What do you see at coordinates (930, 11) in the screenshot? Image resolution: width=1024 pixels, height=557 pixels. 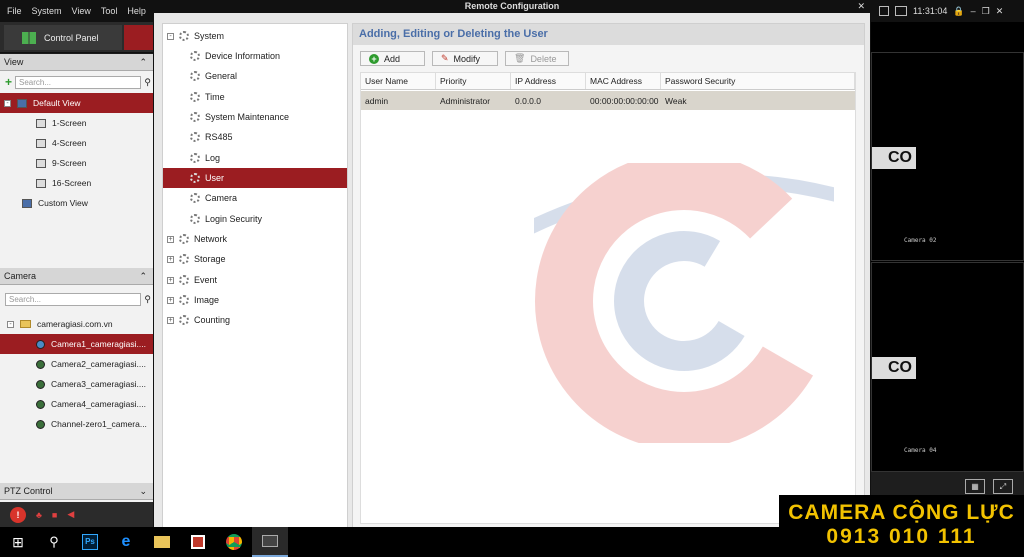 I see `clock-text: 11:31:04` at bounding box center [930, 11].